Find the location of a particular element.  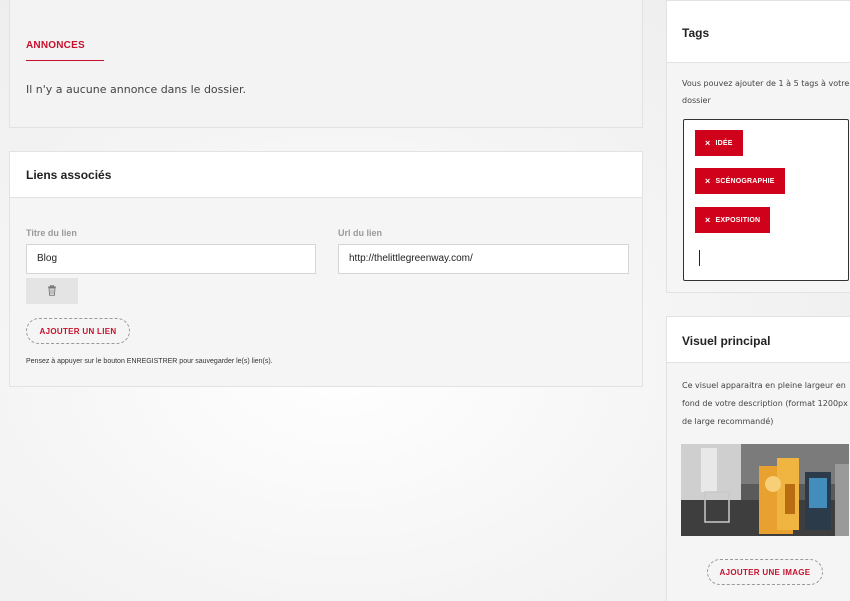

text-cursor is located at coordinates (699, 258).